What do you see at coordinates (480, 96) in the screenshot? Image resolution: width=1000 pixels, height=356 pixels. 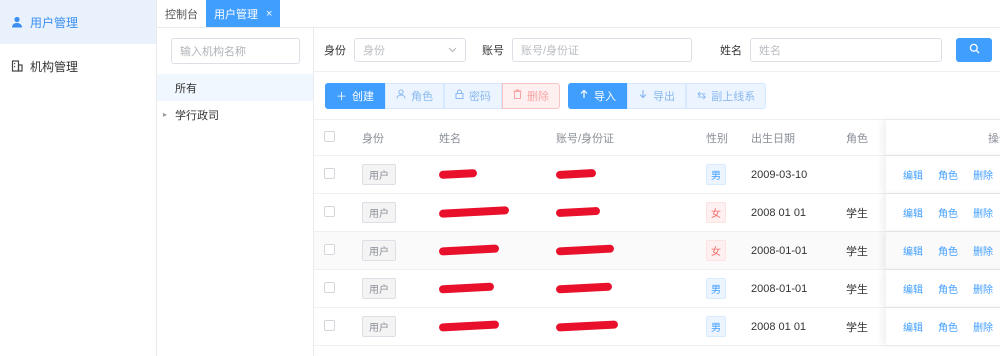 I see `password-button-label: 密码` at bounding box center [480, 96].